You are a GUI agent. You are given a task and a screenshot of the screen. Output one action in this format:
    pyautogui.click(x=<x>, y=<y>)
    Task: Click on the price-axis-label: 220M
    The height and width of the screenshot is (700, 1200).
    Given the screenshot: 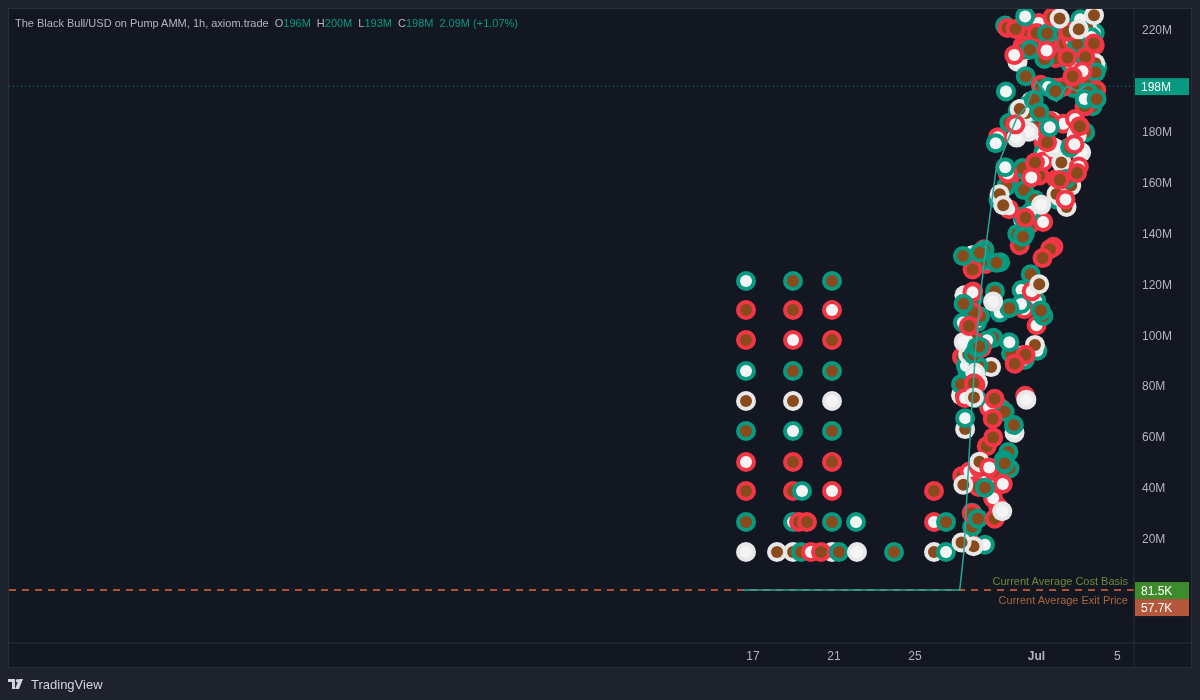 What is the action you would take?
    pyautogui.click(x=1157, y=30)
    